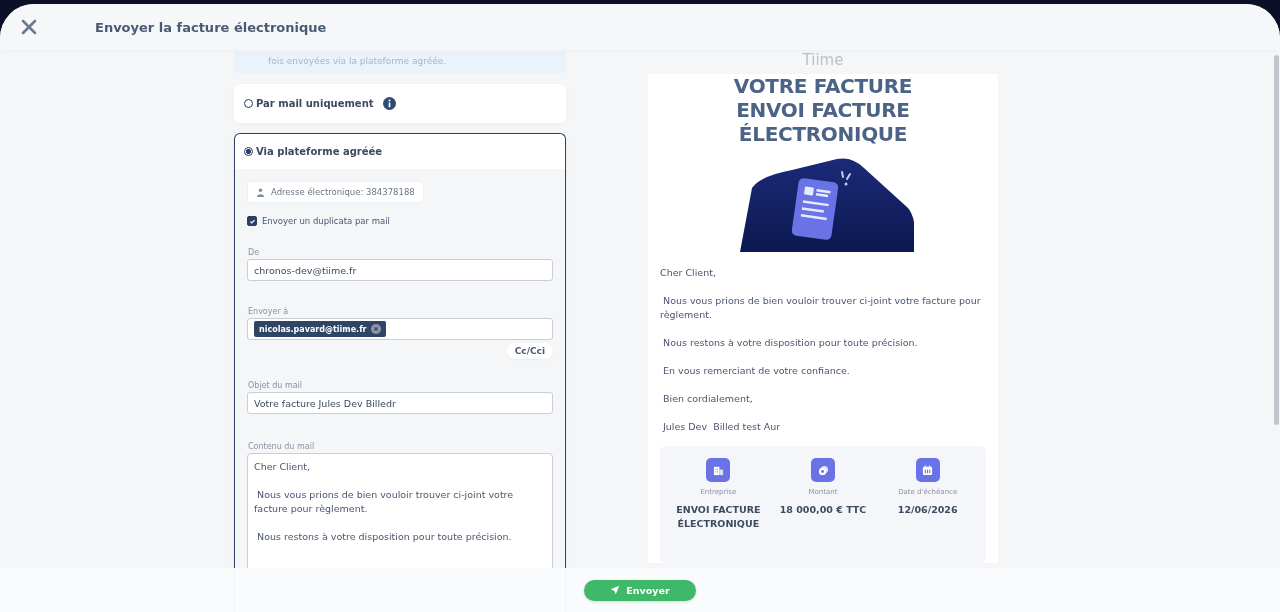  What do you see at coordinates (268, 311) in the screenshot?
I see `field-label: Envoyer à` at bounding box center [268, 311].